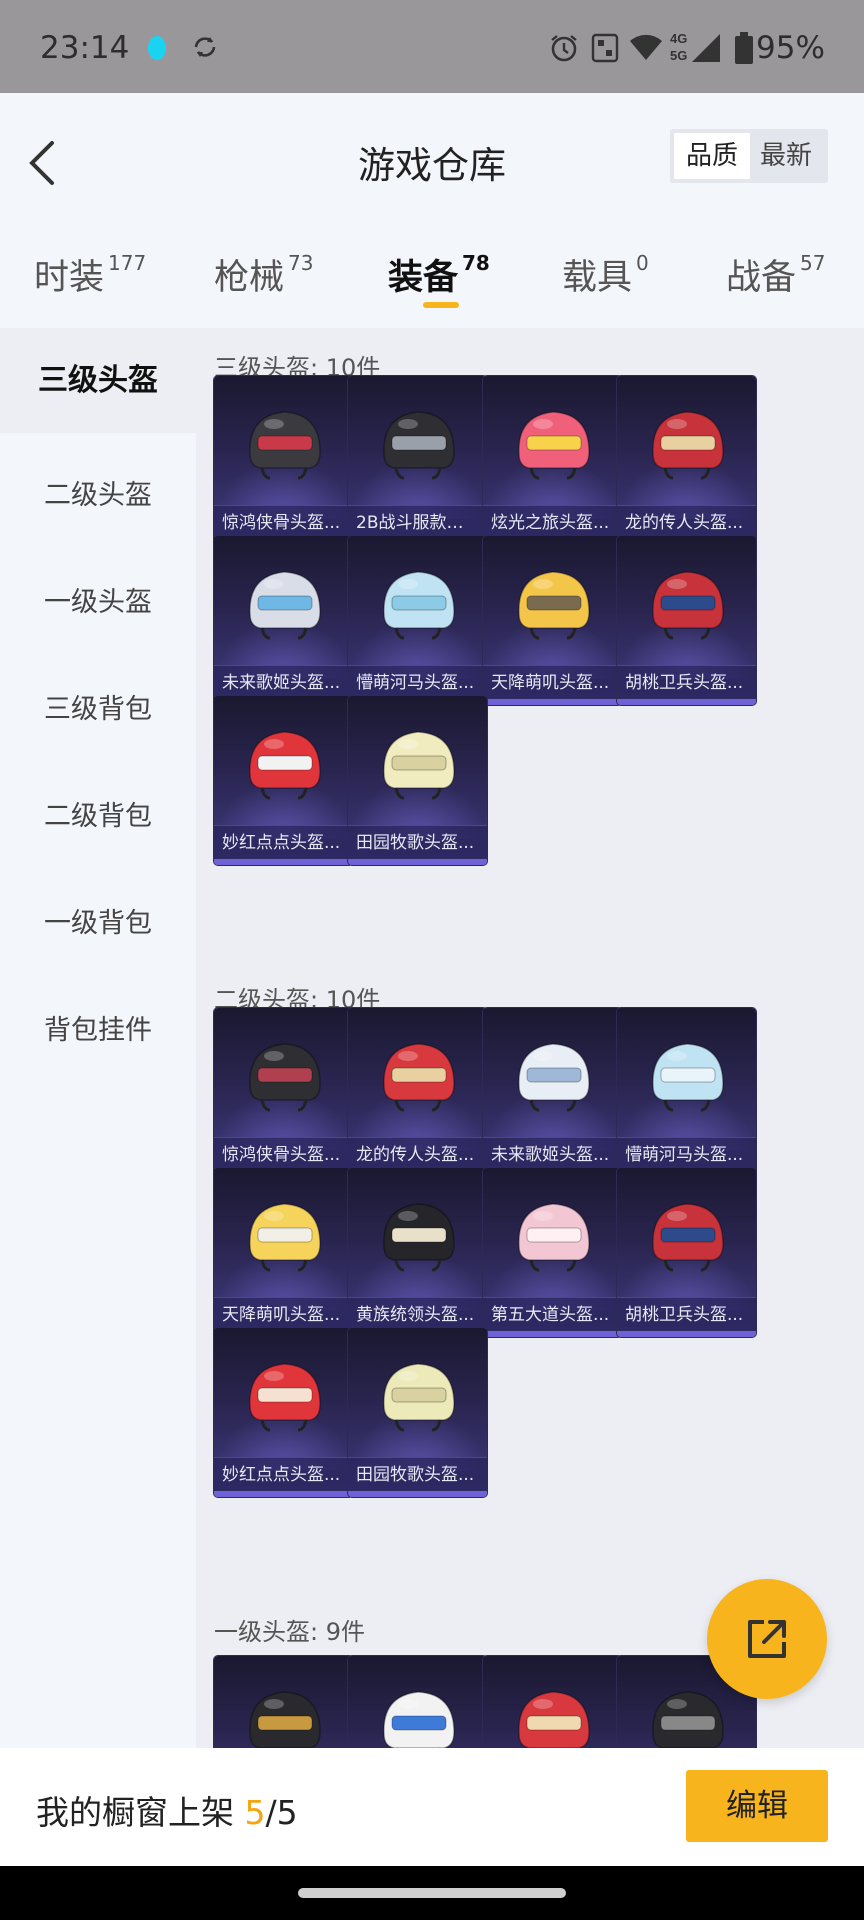  Describe the element at coordinates (423, 278) in the screenshot. I see `tab-label: 装备` at that location.